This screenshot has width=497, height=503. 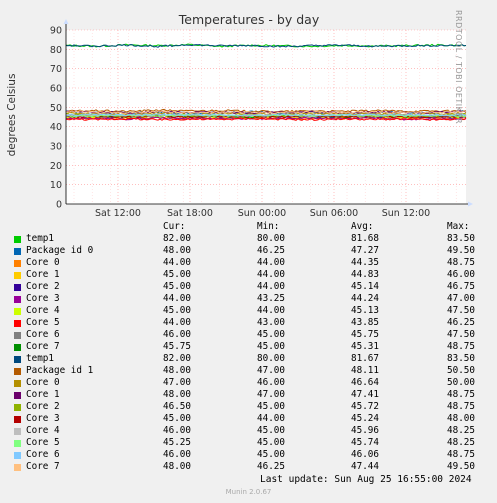 I want to click on legend-max: 47.50, so click(x=461, y=334).